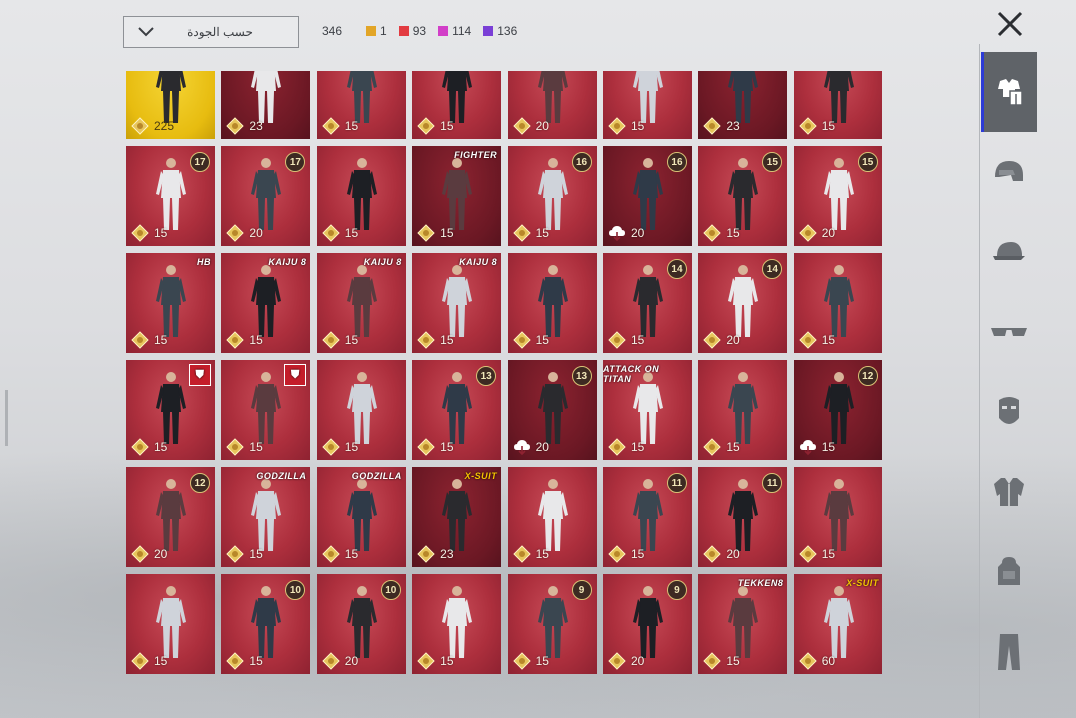 The height and width of the screenshot is (718, 1076). Describe the element at coordinates (647, 303) in the screenshot. I see `item-card: 14 15` at that location.